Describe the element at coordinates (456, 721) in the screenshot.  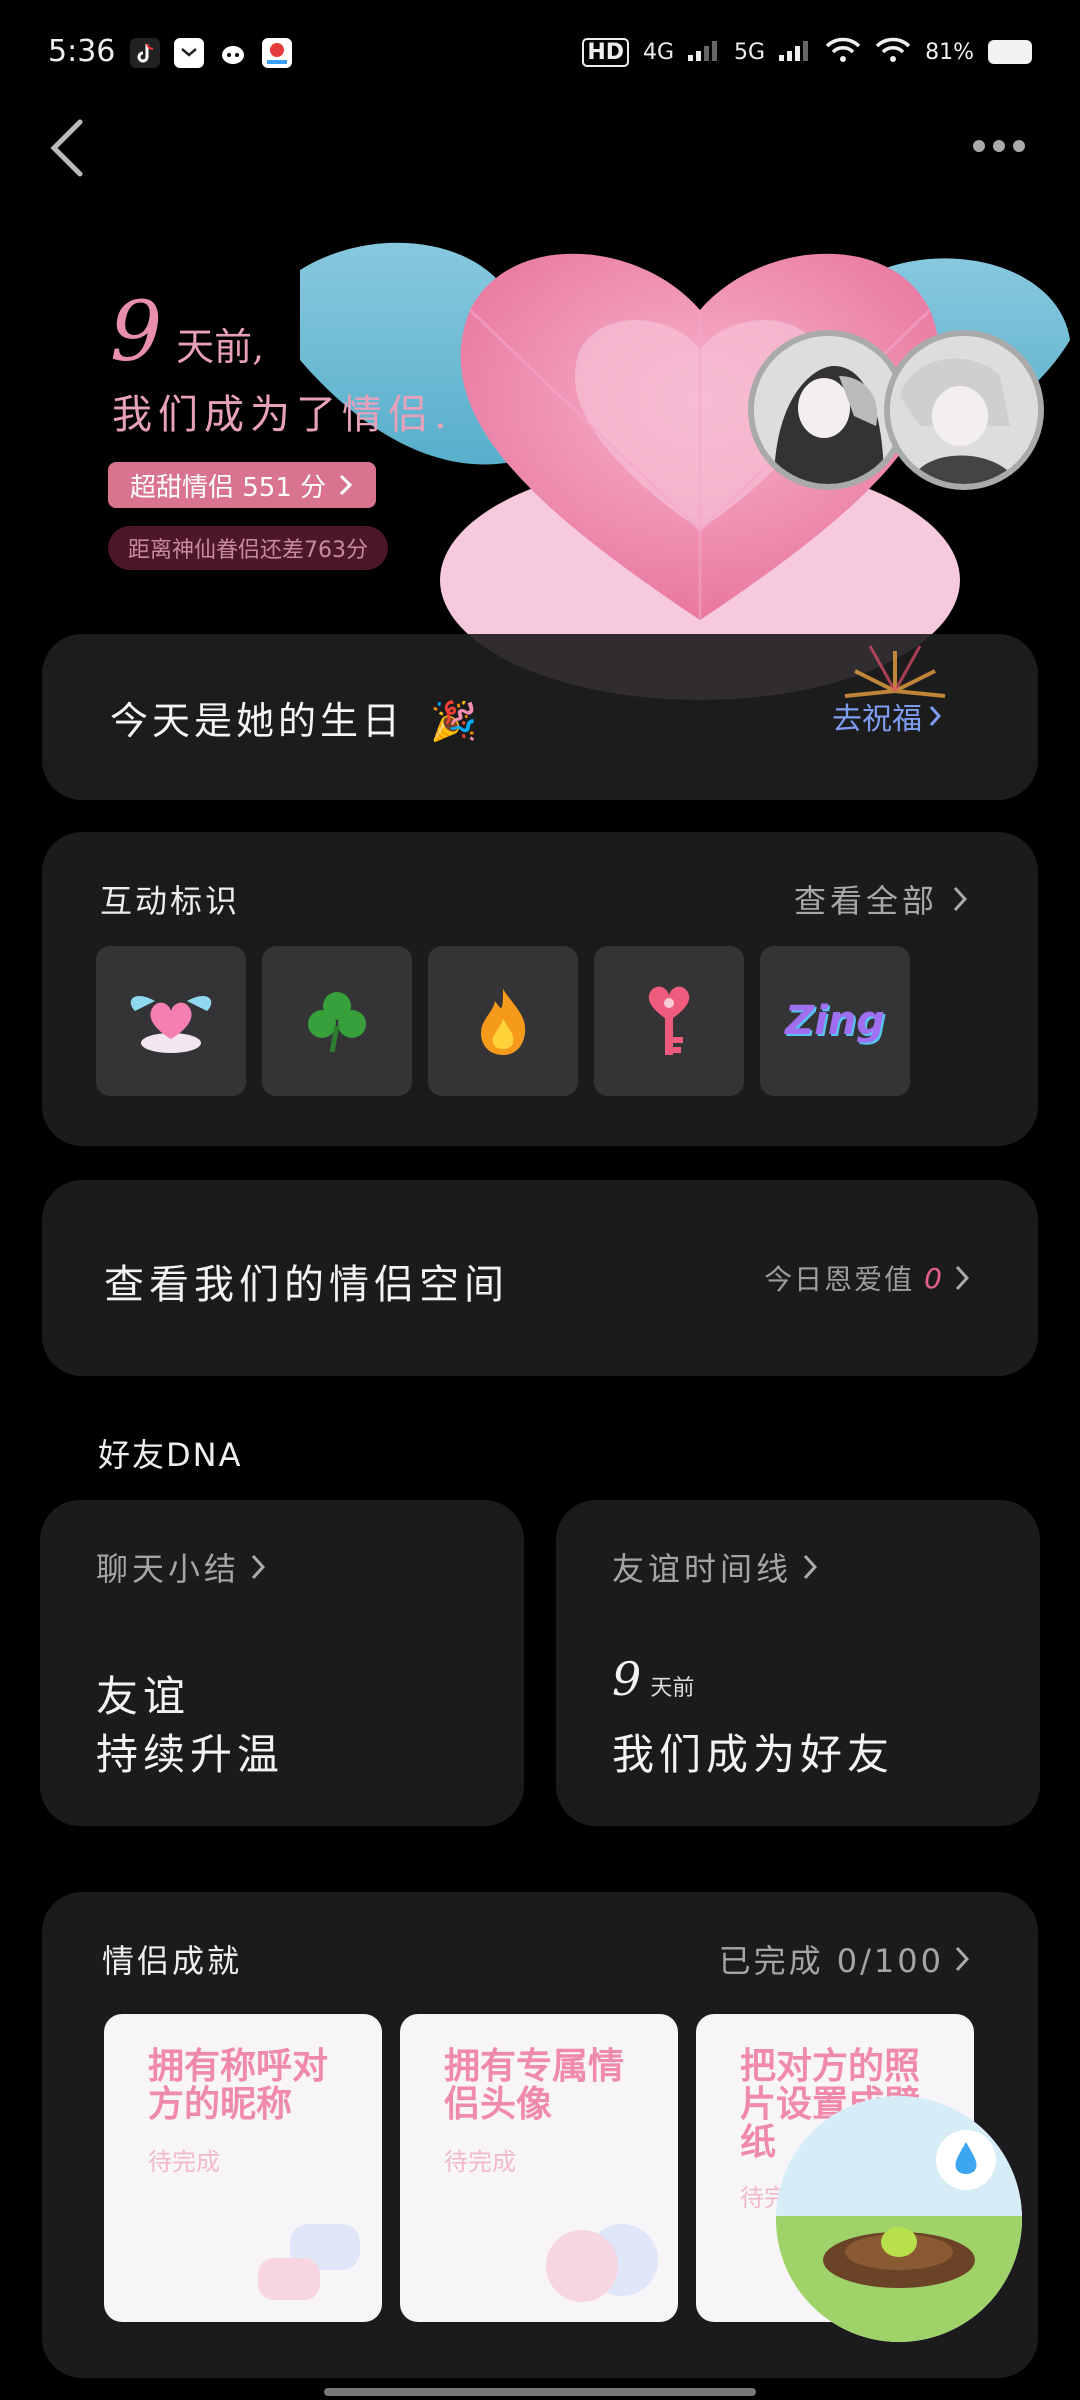
I see `party-popper-icon: 🎉` at that location.